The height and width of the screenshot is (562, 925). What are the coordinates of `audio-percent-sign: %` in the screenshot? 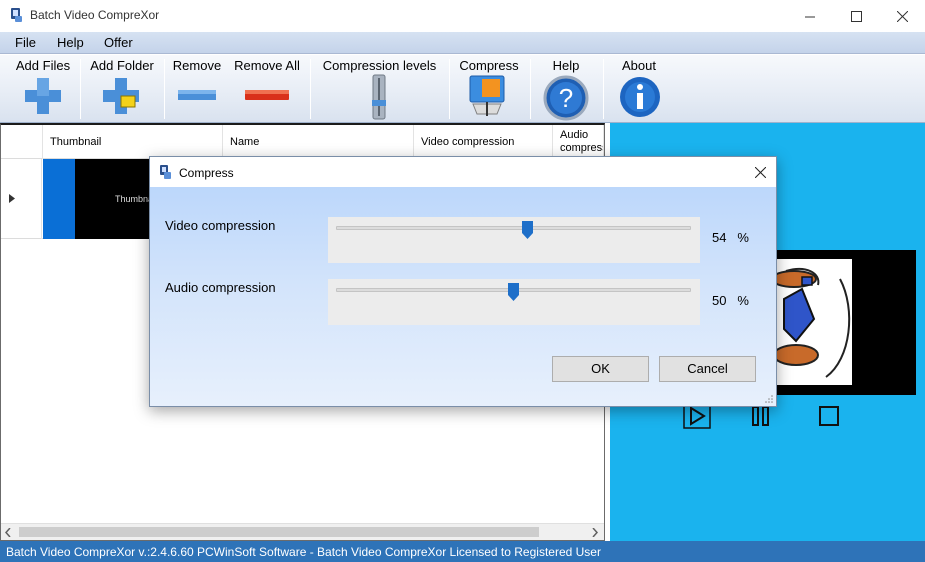 It's located at (743, 300).